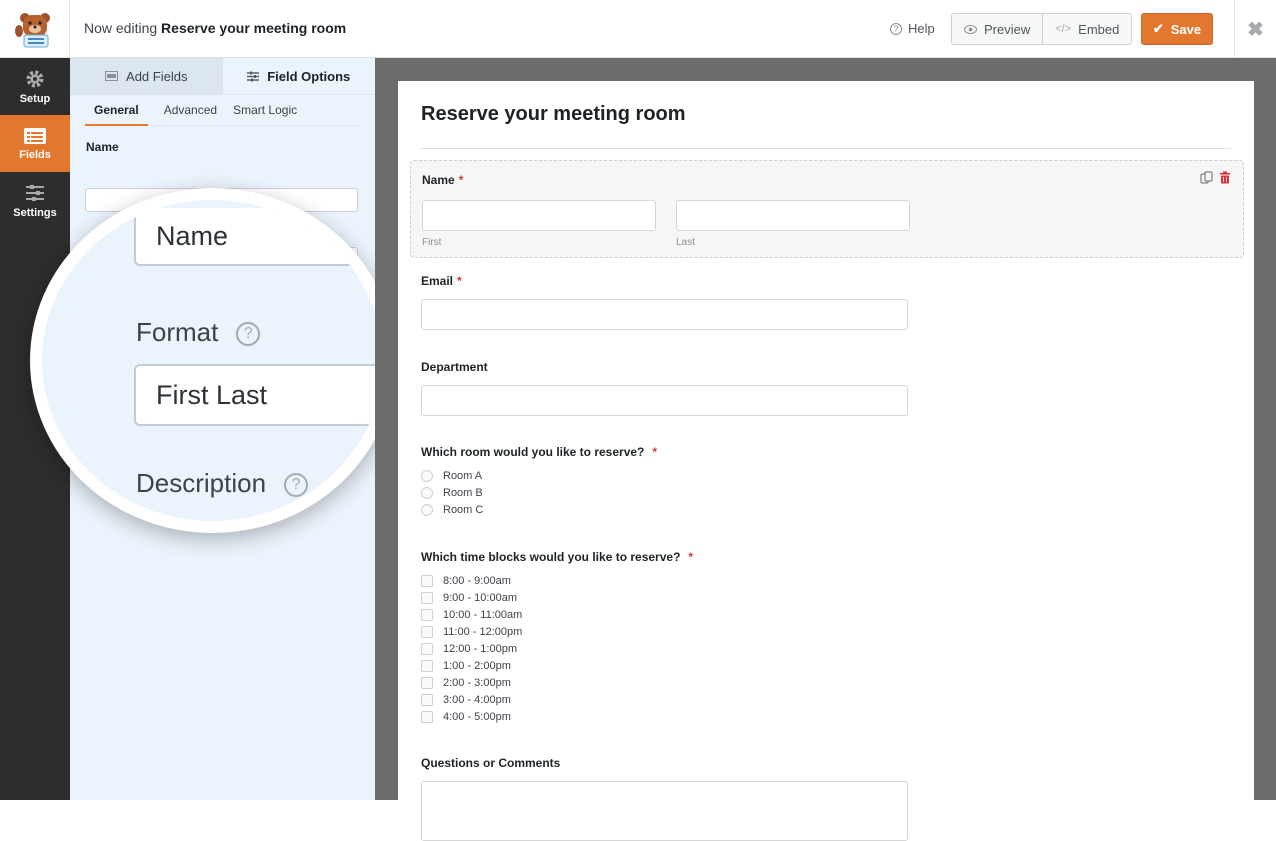 The image size is (1276, 841). I want to click on eye-icon, so click(970, 29).